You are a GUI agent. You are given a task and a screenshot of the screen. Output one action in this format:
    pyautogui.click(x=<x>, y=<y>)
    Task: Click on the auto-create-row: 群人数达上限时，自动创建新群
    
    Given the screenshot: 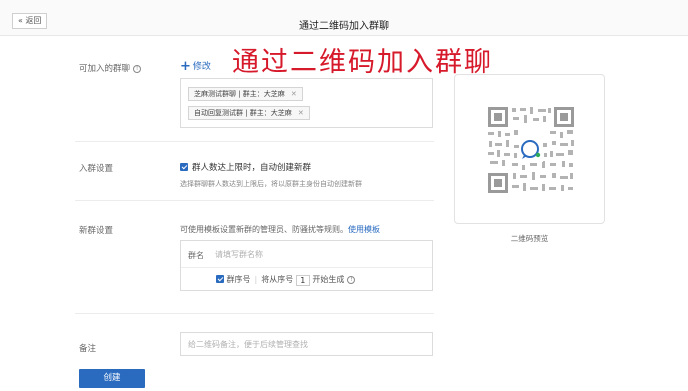 What is the action you would take?
    pyautogui.click(x=245, y=167)
    